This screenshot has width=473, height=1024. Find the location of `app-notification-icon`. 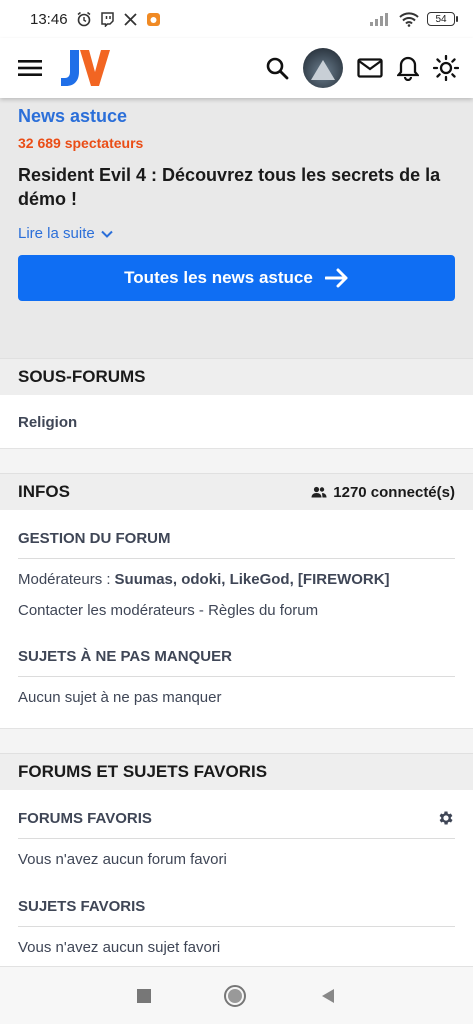

app-notification-icon is located at coordinates (153, 19).